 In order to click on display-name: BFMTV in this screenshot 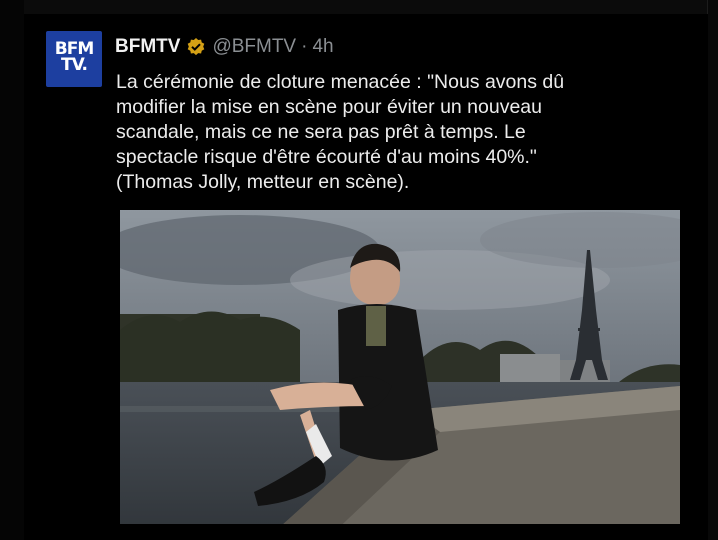, I will do `click(147, 47)`.